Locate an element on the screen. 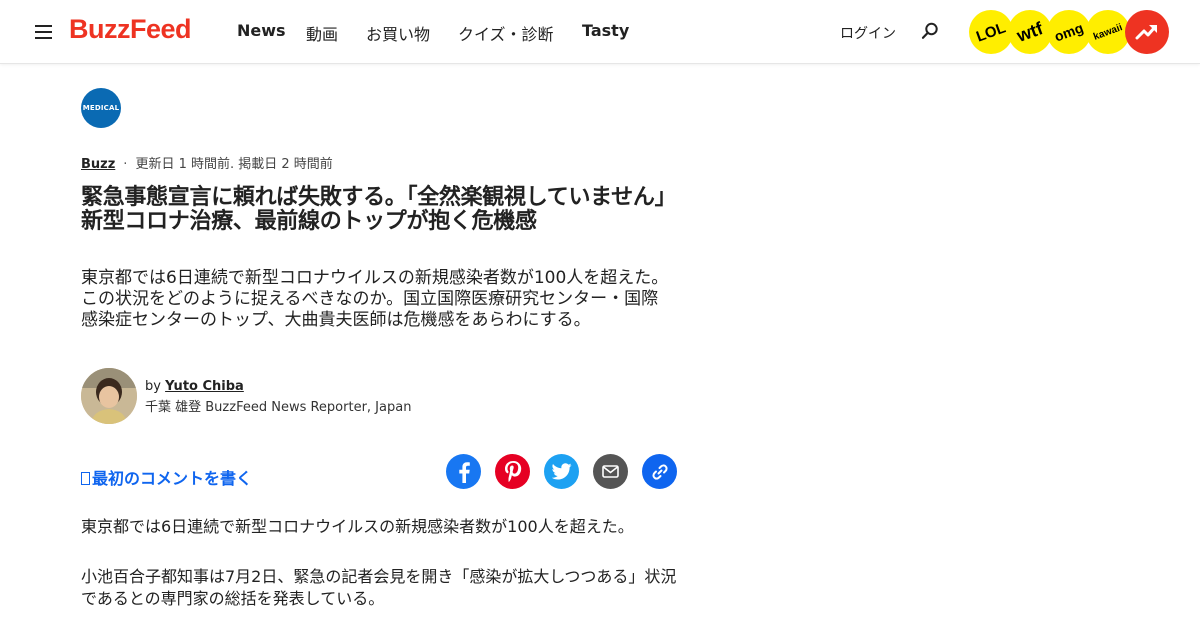 The width and height of the screenshot is (1200, 630). omg-badge-icon: omg is located at coordinates (1069, 32).